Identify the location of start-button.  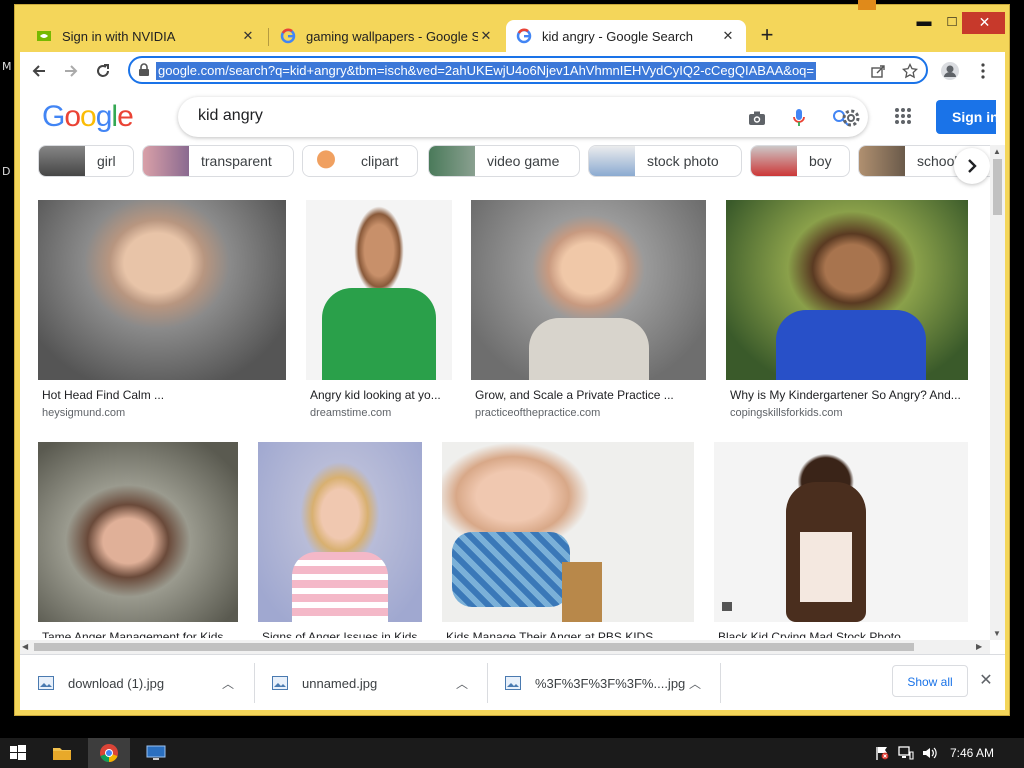
(18, 753).